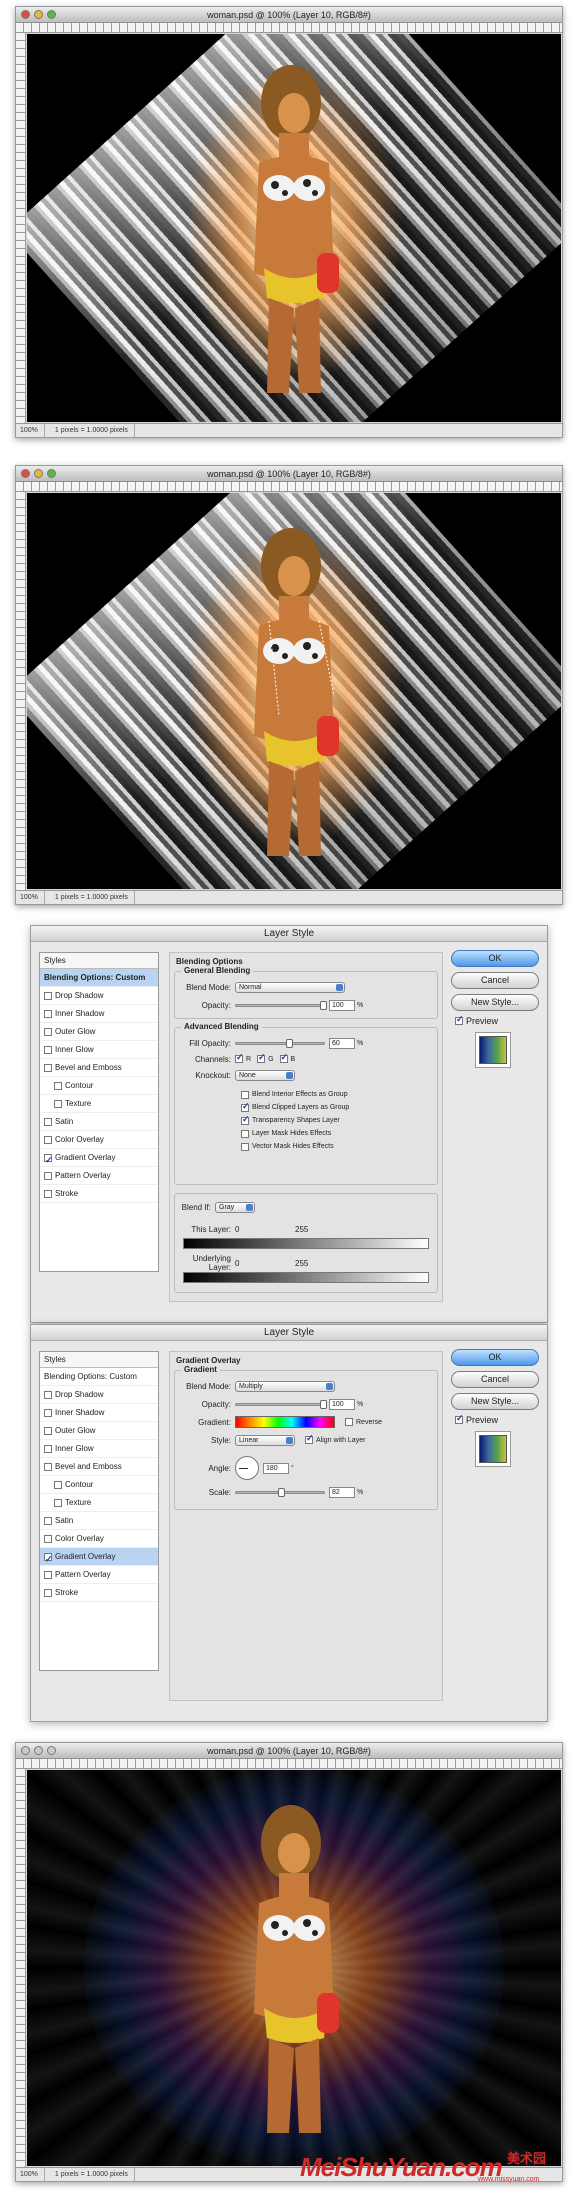  What do you see at coordinates (99, 961) in the screenshot?
I see `styles-header: Styles` at bounding box center [99, 961].